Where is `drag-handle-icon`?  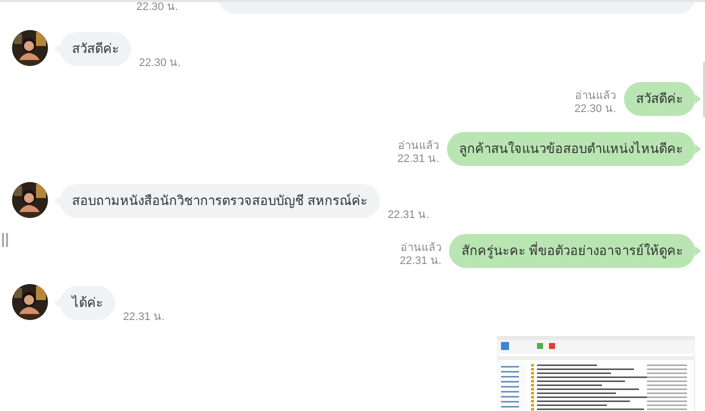
drag-handle-icon is located at coordinates (5, 240).